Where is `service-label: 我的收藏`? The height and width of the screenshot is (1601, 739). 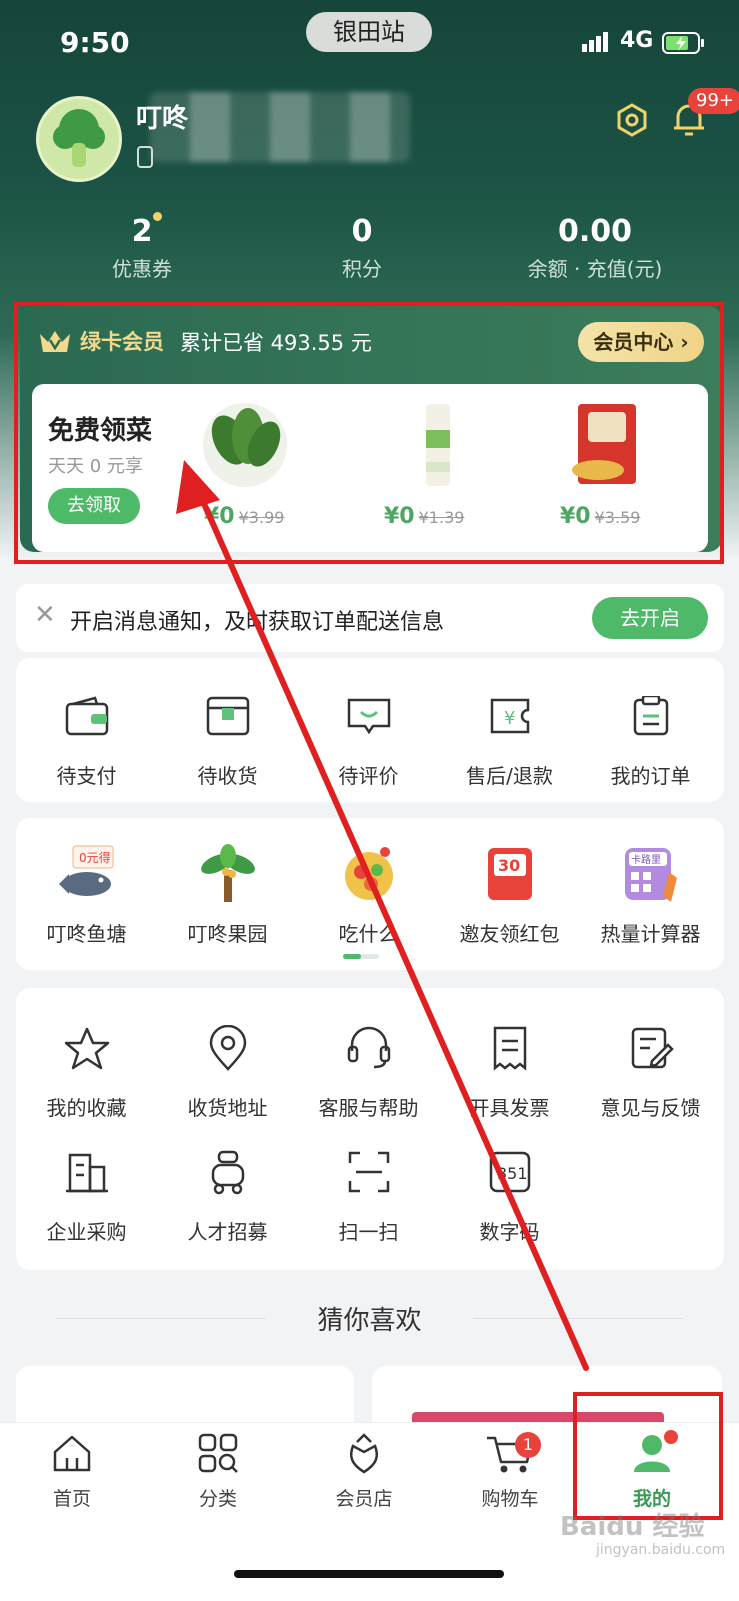 service-label: 我的收藏 is located at coordinates (86, 1108).